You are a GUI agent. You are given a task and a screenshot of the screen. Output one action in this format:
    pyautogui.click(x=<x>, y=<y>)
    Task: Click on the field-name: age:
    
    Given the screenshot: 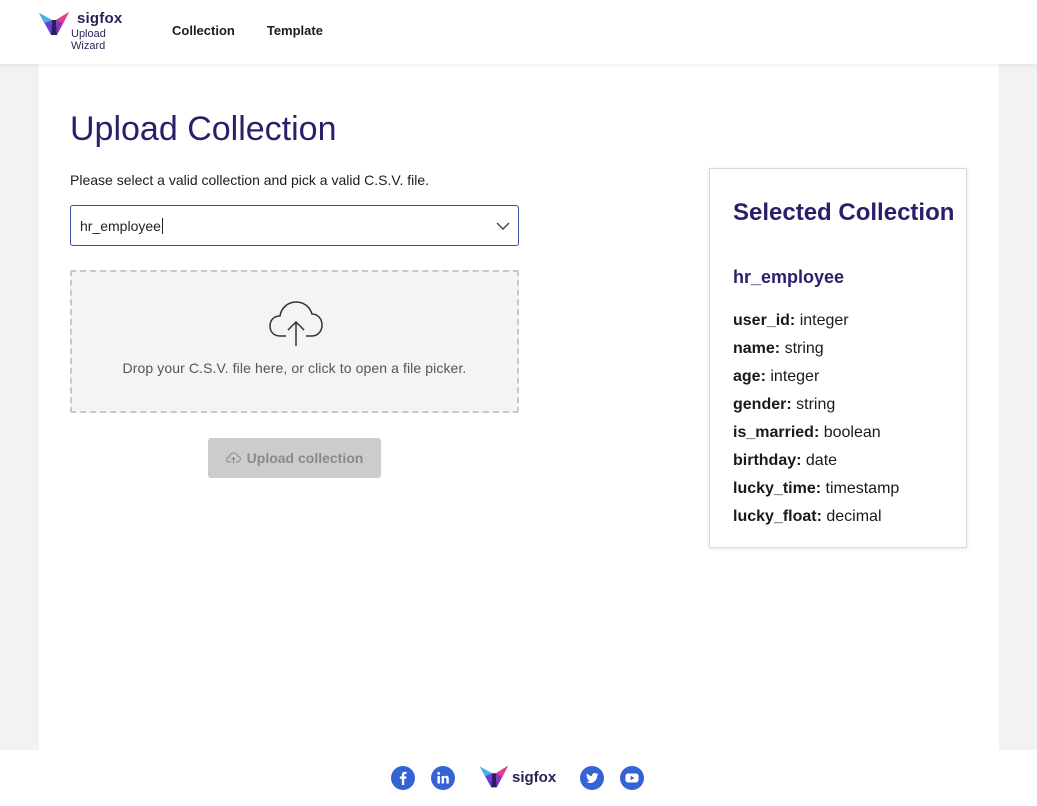 What is the action you would take?
    pyautogui.click(x=749, y=376)
    